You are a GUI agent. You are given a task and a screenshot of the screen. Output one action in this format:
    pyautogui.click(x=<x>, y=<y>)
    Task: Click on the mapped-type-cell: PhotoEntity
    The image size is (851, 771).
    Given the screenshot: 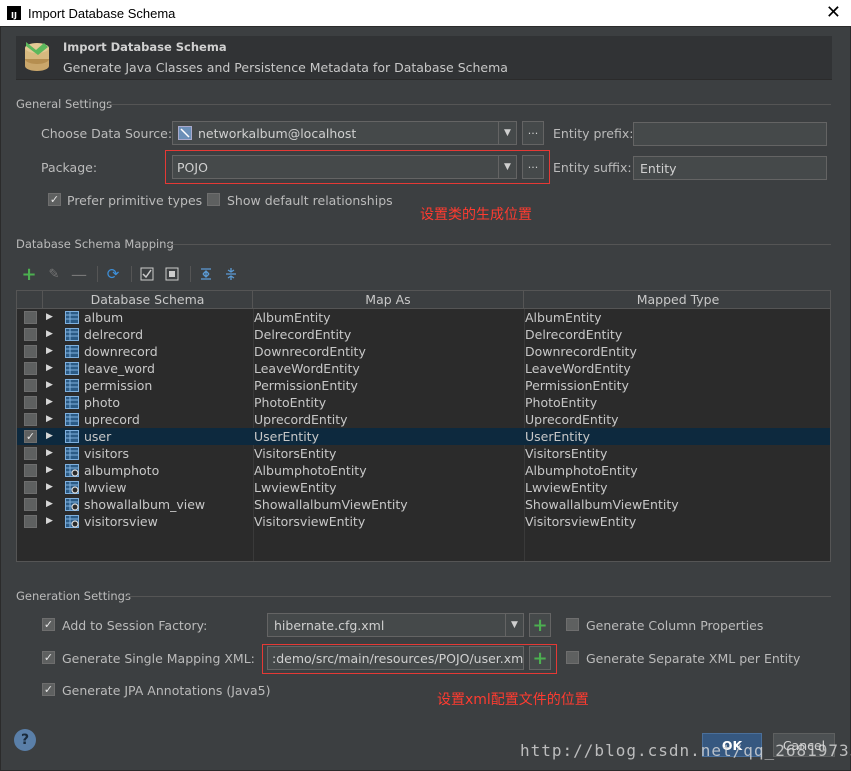 What is the action you would take?
    pyautogui.click(x=561, y=402)
    